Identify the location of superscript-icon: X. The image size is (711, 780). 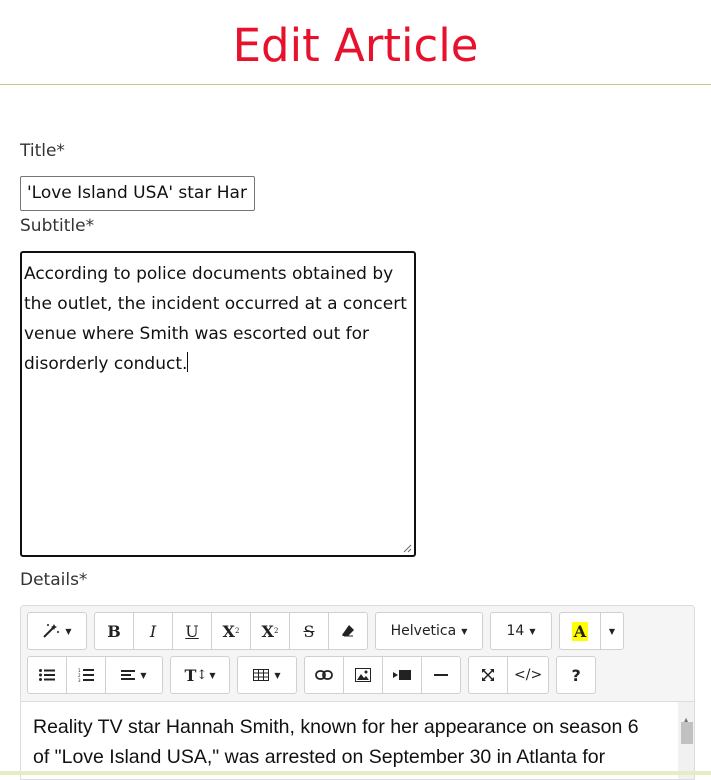
(228, 631).